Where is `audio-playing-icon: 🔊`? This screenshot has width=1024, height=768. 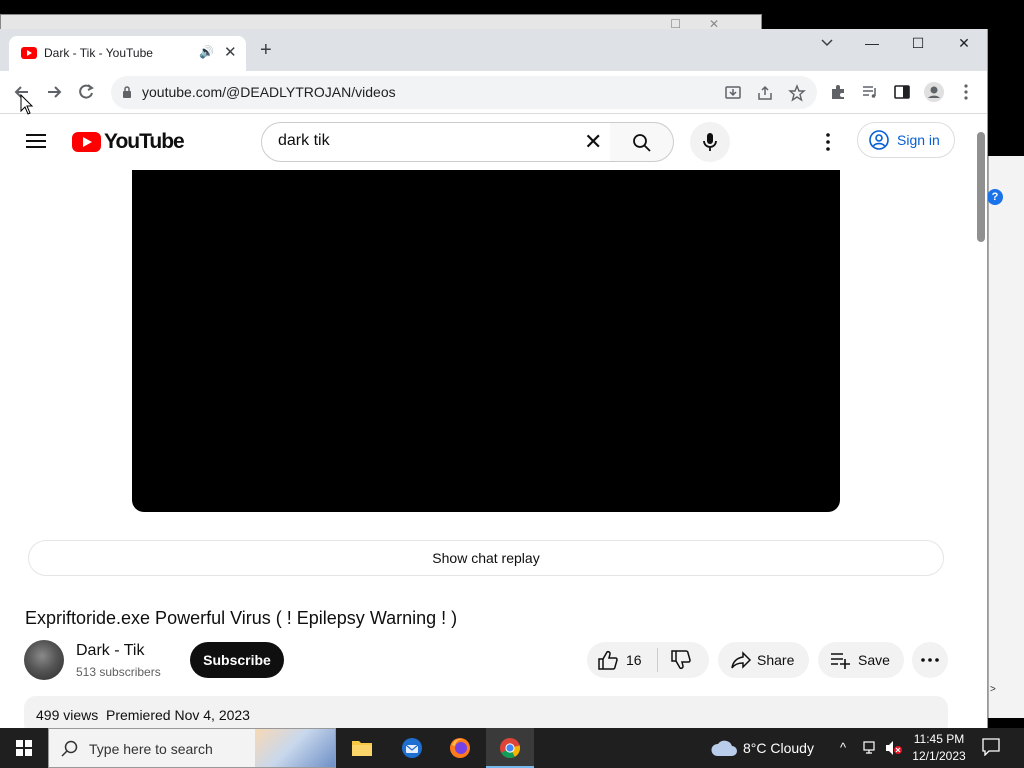 audio-playing-icon: 🔊 is located at coordinates (206, 52).